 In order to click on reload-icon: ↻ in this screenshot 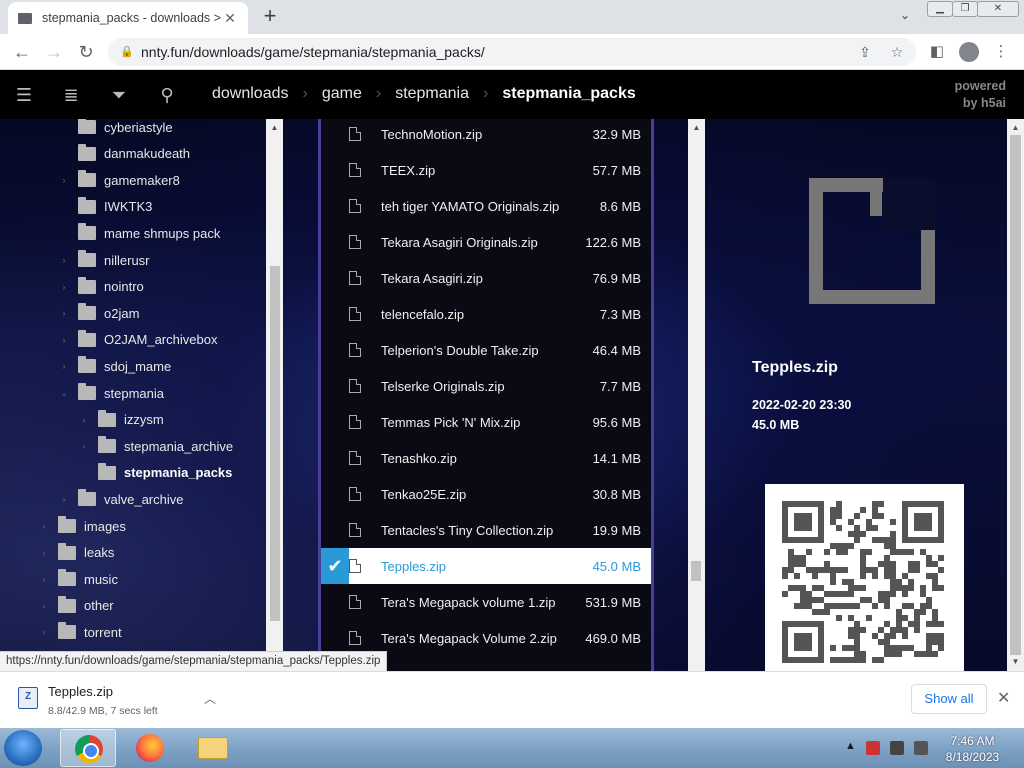, I will do `click(86, 52)`.